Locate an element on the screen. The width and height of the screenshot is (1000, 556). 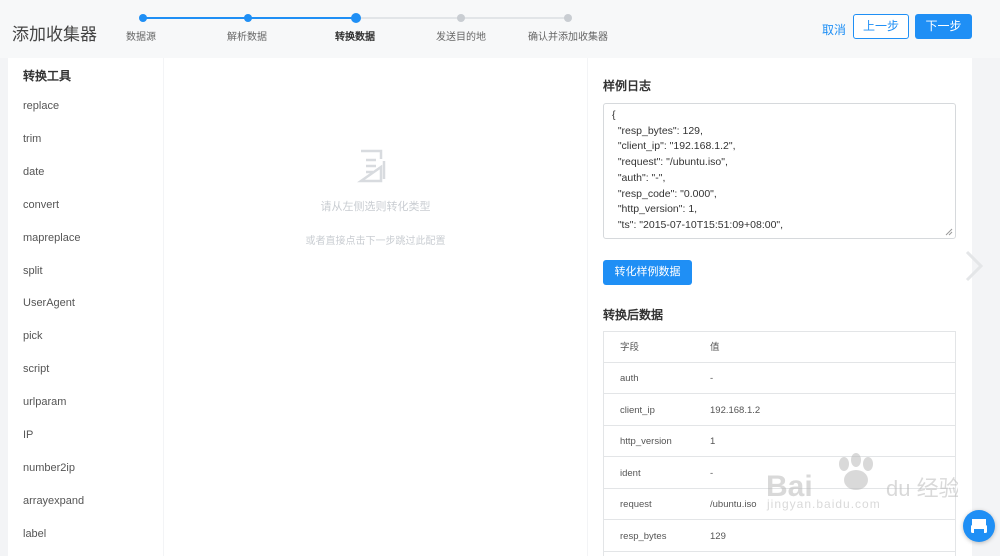
prev-step-button: 上一步 is located at coordinates (881, 26).